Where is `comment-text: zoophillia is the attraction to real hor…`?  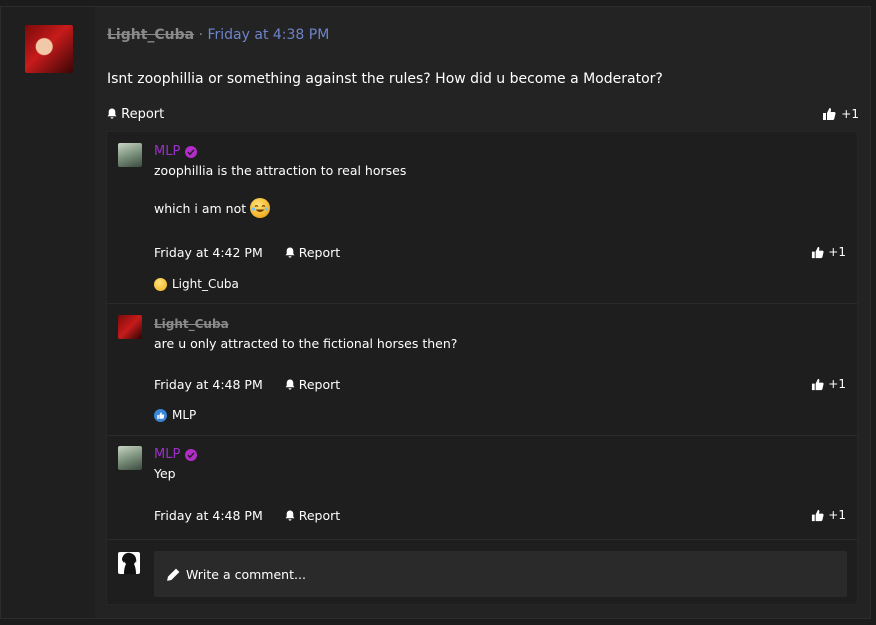
comment-text: zoophillia is the attraction to real hor… is located at coordinates (280, 170).